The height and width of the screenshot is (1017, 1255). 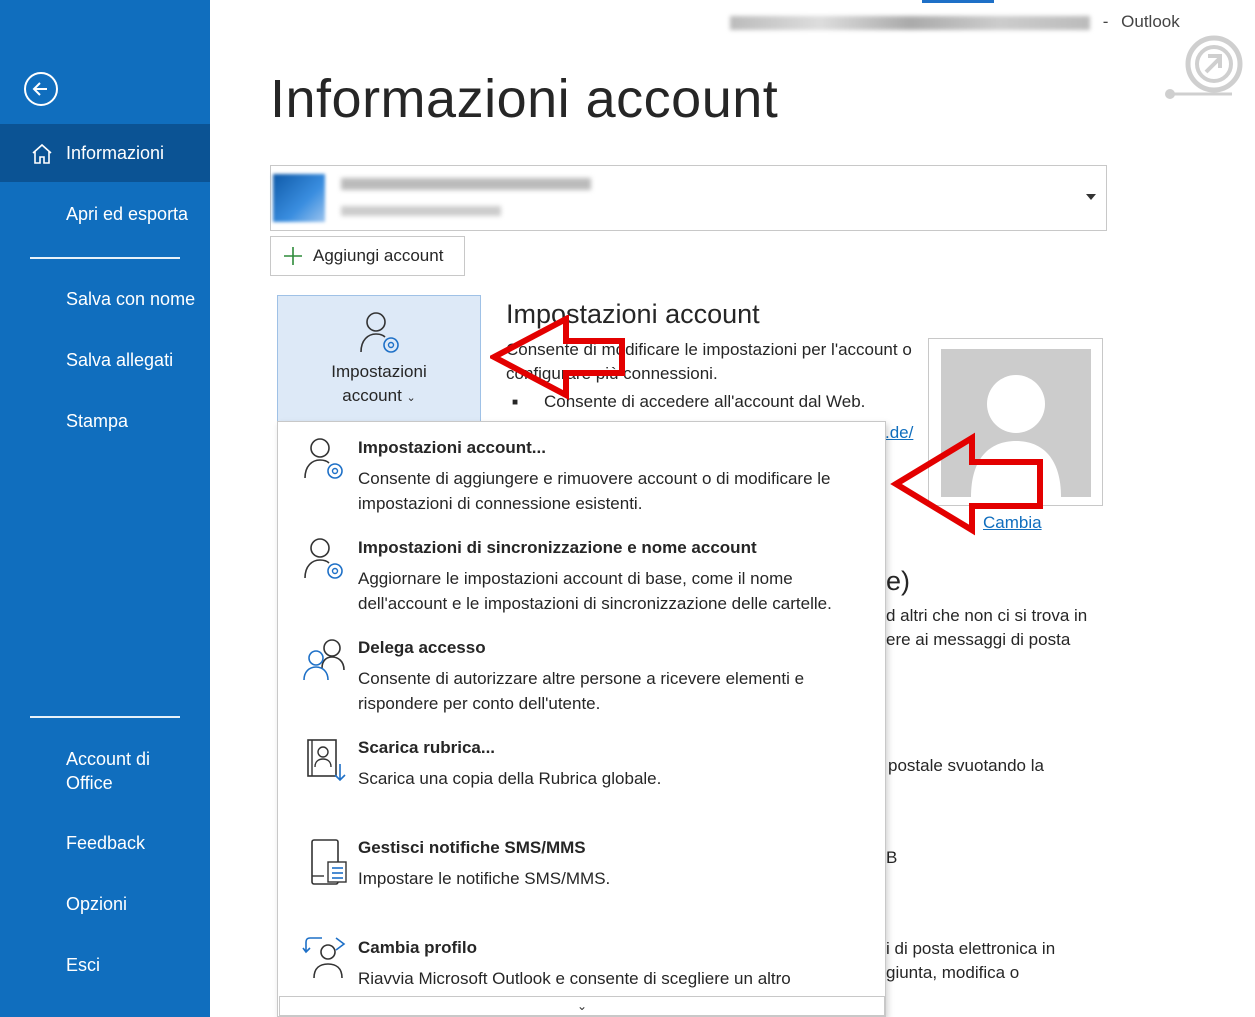 I want to click on sidebar-item-label: Informazioni, so click(x=115, y=153).